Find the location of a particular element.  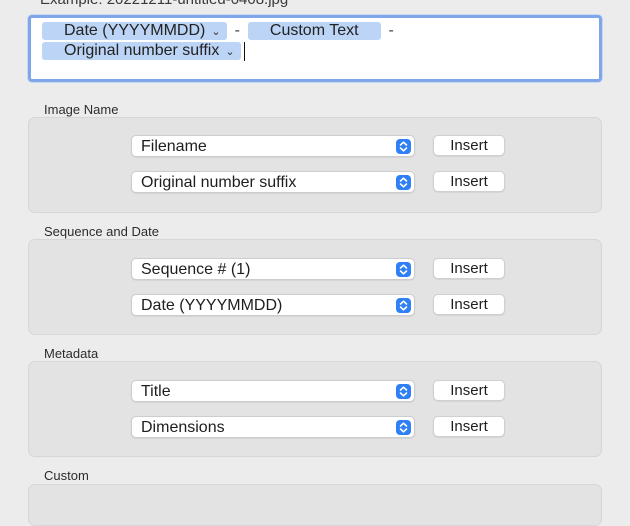

token-label: Original number suffix is located at coordinates (142, 50).